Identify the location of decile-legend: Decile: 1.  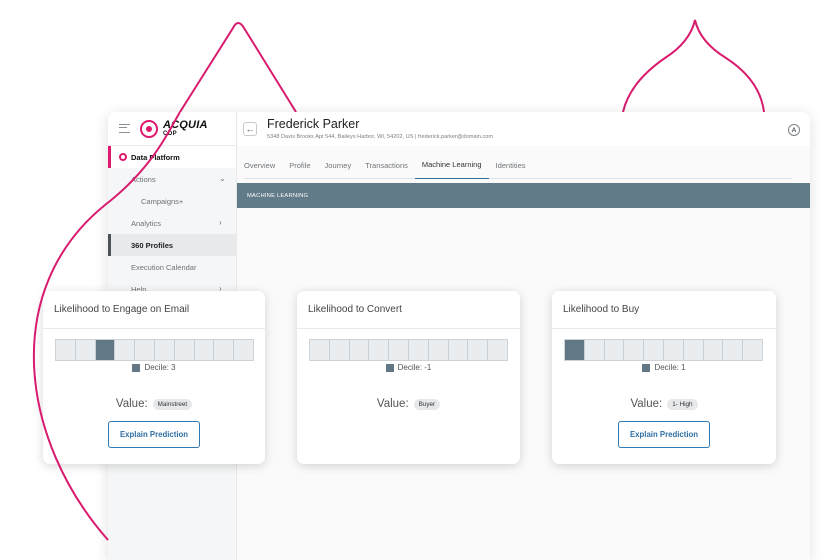
(664, 367).